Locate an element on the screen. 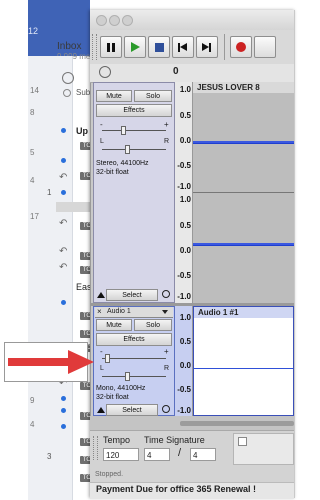 Image resolution: width=320 pixels, height=500 pixels. tempo-label: Tempo is located at coordinates (117, 440).